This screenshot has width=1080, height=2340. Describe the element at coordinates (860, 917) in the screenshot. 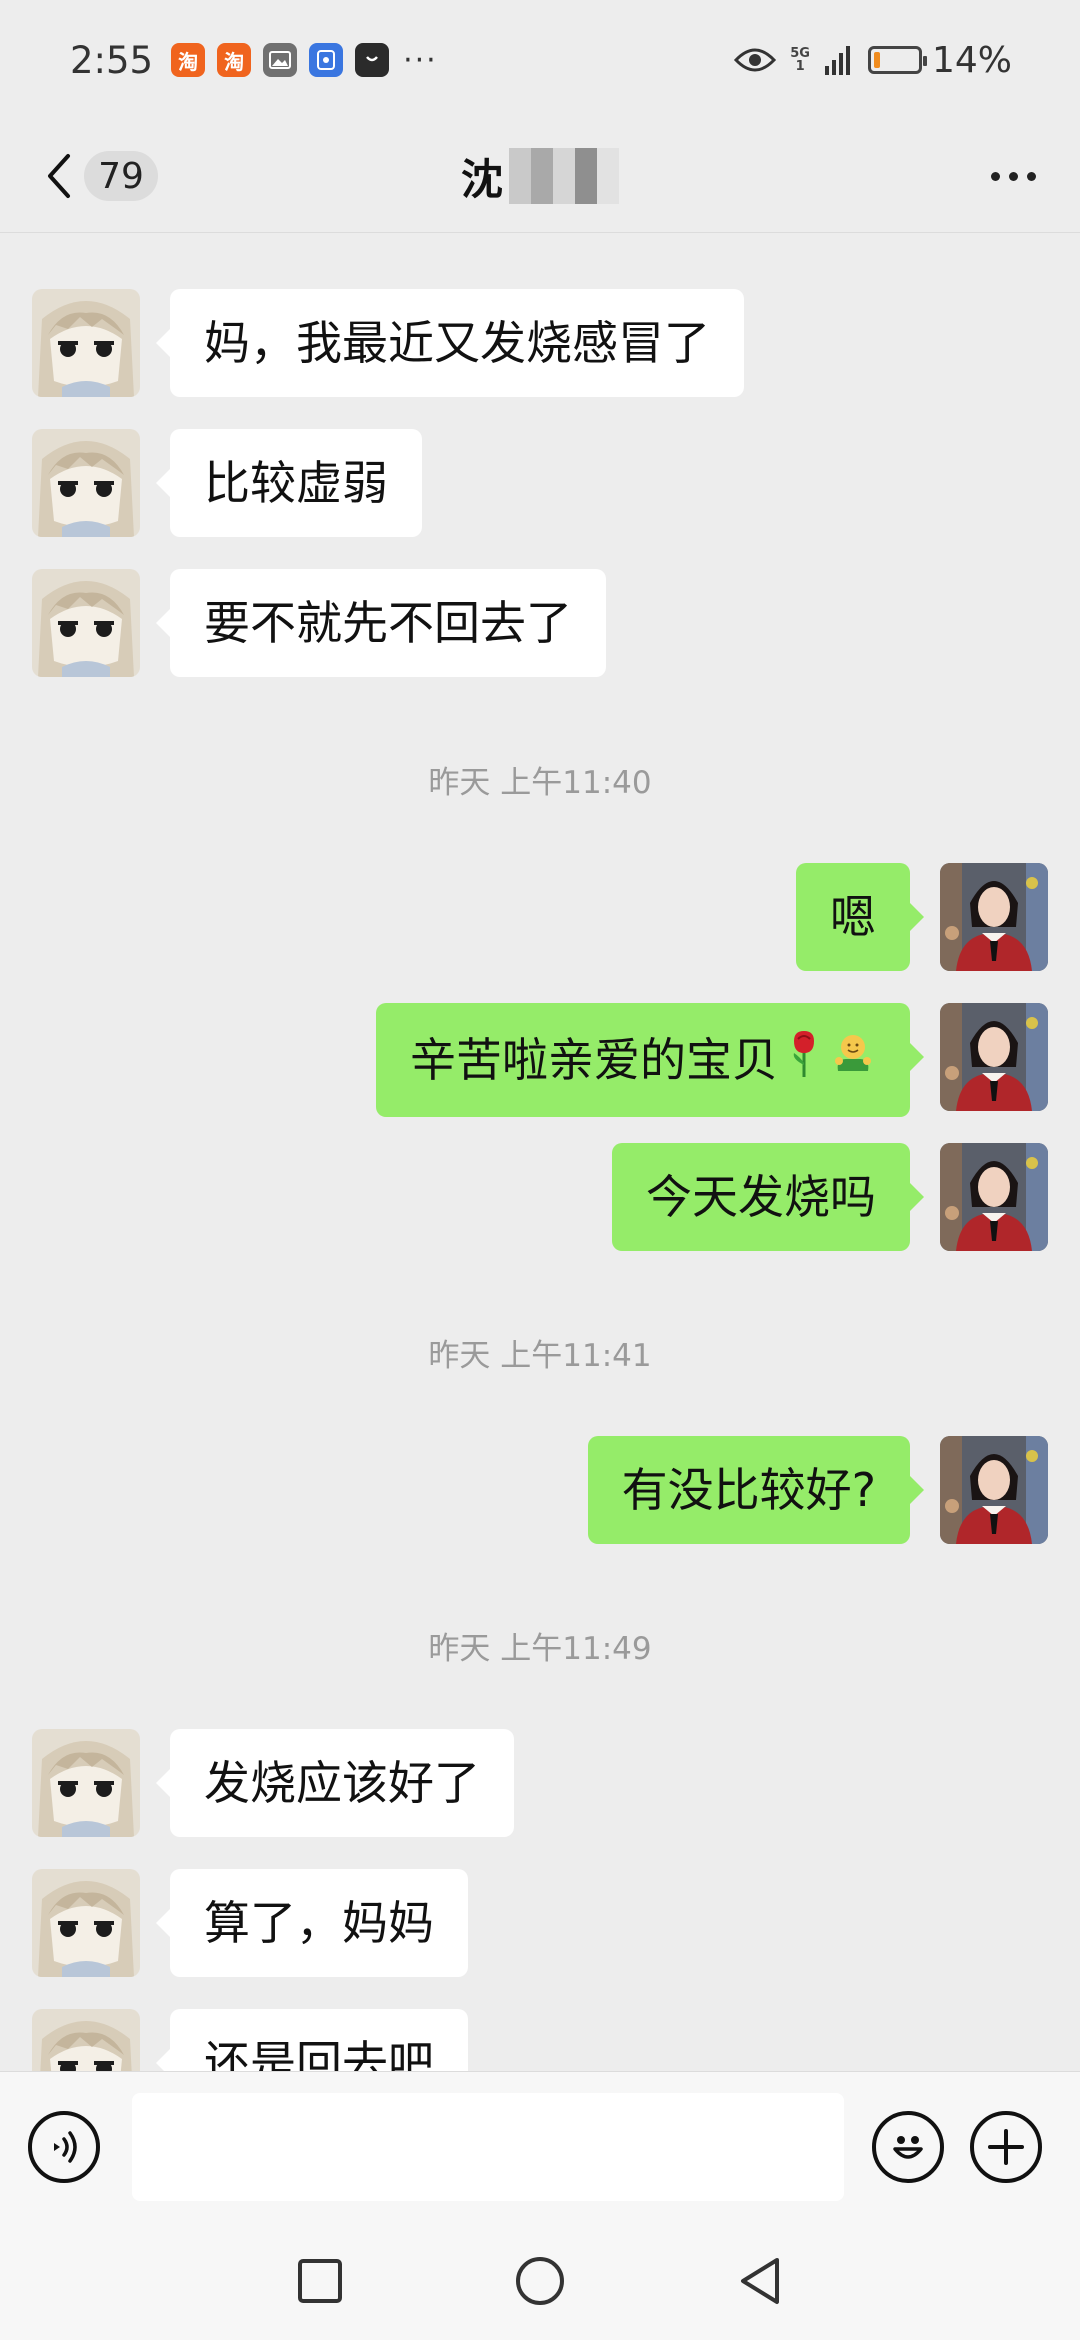

I see `message-bubble: 嗯` at that location.